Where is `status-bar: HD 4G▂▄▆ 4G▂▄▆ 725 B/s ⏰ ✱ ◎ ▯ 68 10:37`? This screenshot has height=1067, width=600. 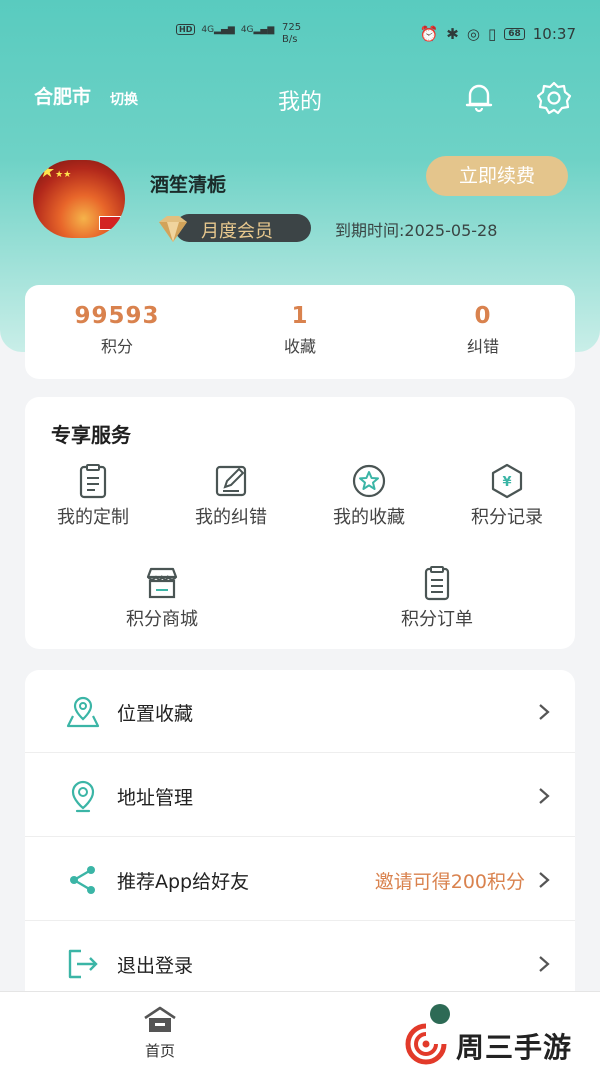 status-bar: HD 4G▂▄▆ 4G▂▄▆ 725 B/s ⏰ ✱ ◎ ▯ 68 10:37 is located at coordinates (300, 36).